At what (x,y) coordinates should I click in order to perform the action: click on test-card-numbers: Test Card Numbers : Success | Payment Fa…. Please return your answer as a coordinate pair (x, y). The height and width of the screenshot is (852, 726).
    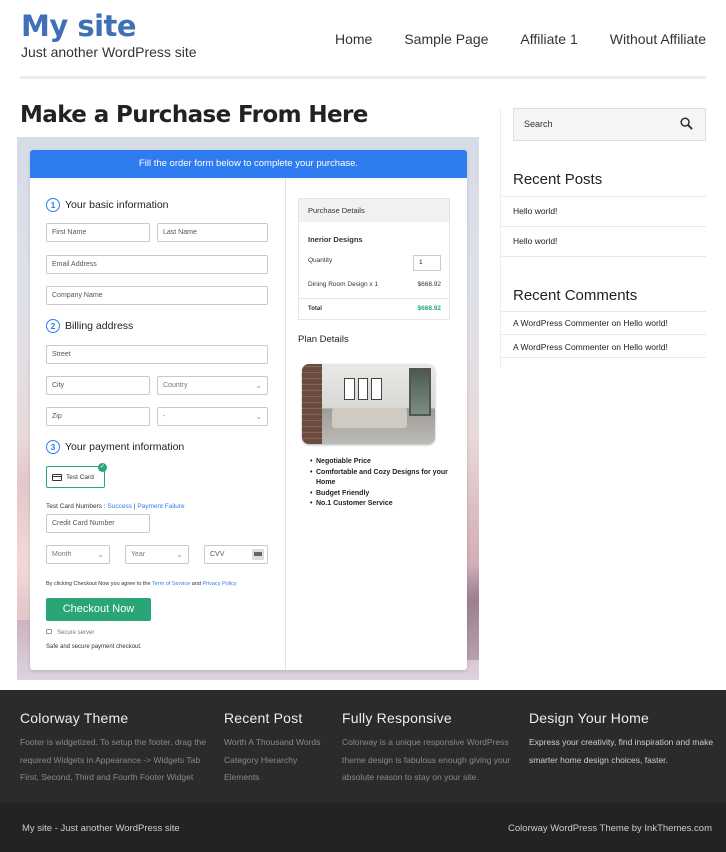
    Looking at the image, I should click on (115, 506).